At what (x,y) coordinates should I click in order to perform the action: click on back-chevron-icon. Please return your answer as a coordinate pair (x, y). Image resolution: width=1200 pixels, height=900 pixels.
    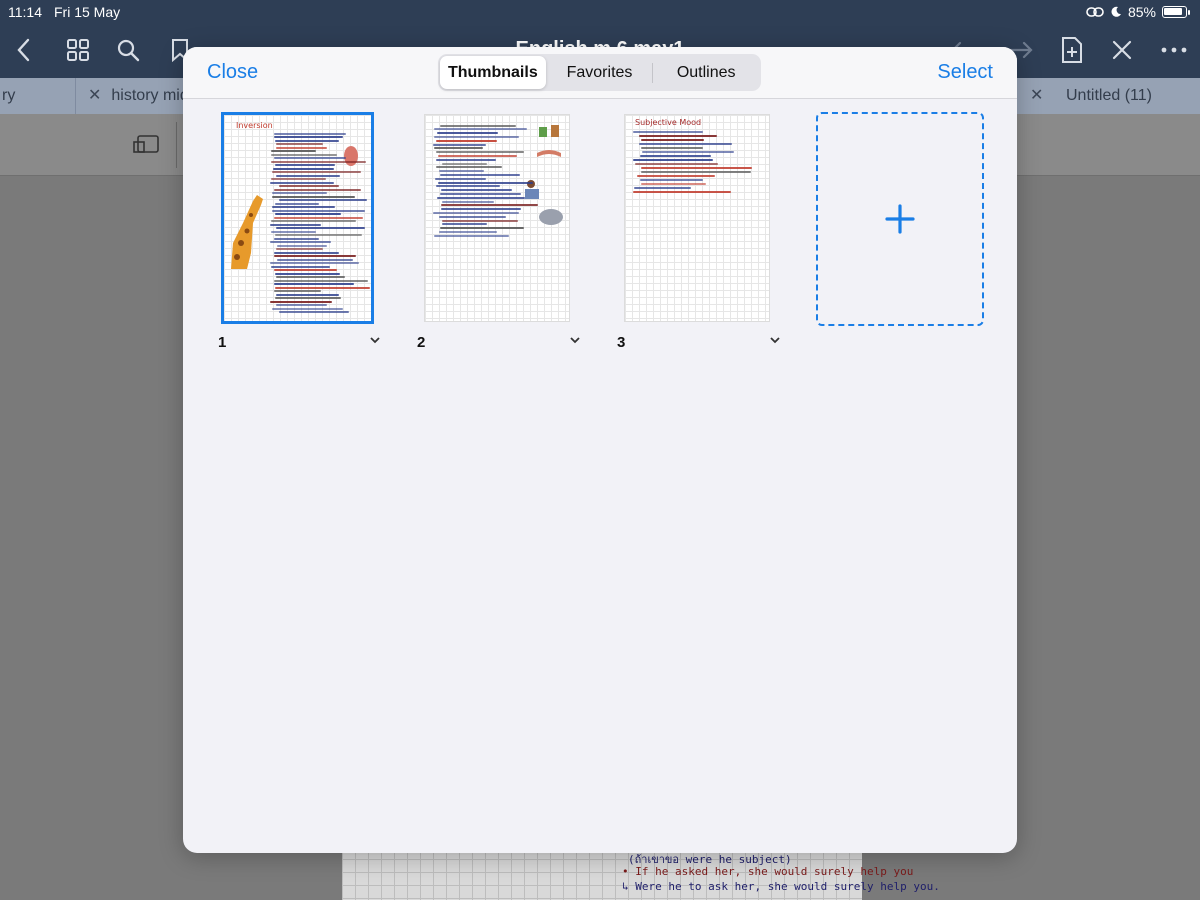
    Looking at the image, I should click on (24, 50).